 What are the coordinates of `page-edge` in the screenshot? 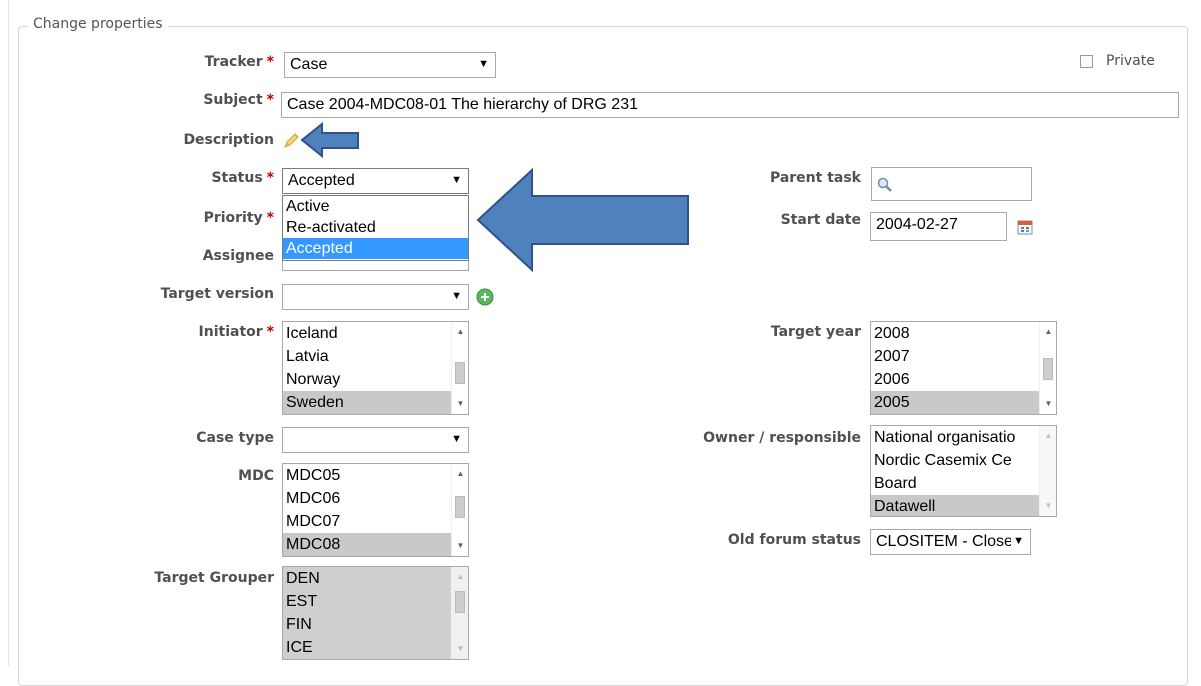 It's located at (8, 333).